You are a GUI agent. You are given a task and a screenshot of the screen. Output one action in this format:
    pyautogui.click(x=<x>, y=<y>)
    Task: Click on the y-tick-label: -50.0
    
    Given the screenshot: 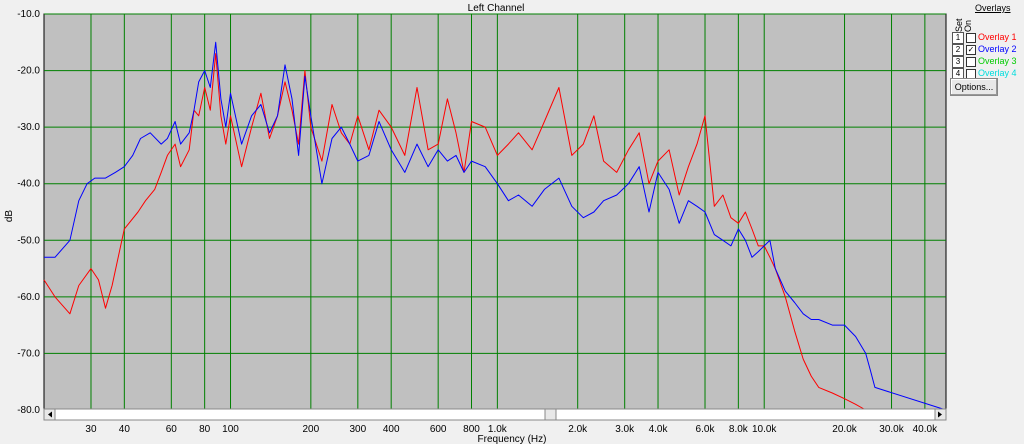 What is the action you would take?
    pyautogui.click(x=28, y=240)
    